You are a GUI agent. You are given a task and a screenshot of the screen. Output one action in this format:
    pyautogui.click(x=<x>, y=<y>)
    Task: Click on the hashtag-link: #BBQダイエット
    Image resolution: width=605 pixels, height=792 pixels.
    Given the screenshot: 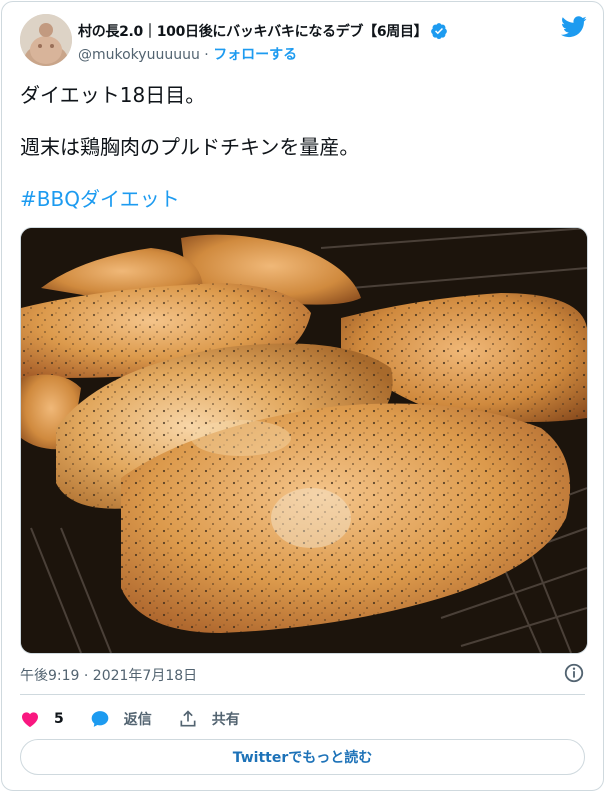 What is the action you would take?
    pyautogui.click(x=100, y=199)
    